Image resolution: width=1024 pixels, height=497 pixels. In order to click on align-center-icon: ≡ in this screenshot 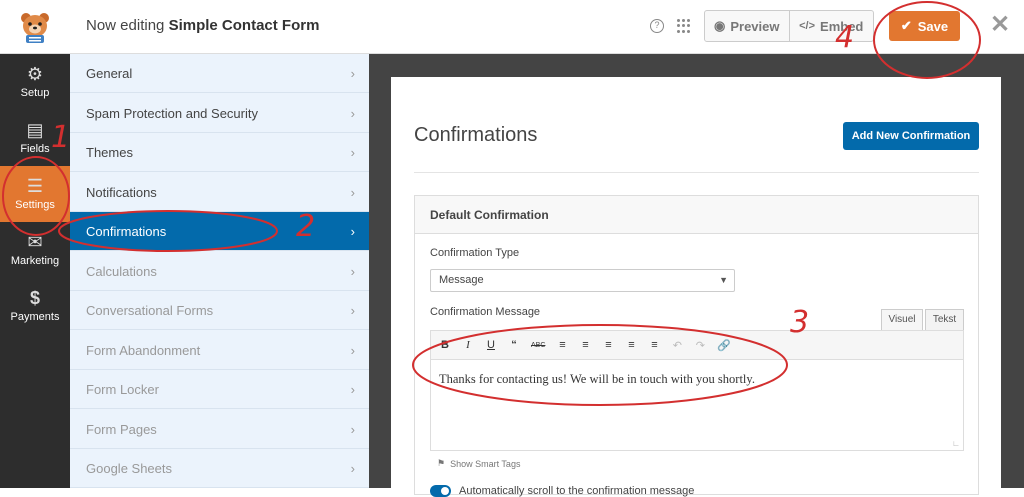, I will do `click(631, 345)`.